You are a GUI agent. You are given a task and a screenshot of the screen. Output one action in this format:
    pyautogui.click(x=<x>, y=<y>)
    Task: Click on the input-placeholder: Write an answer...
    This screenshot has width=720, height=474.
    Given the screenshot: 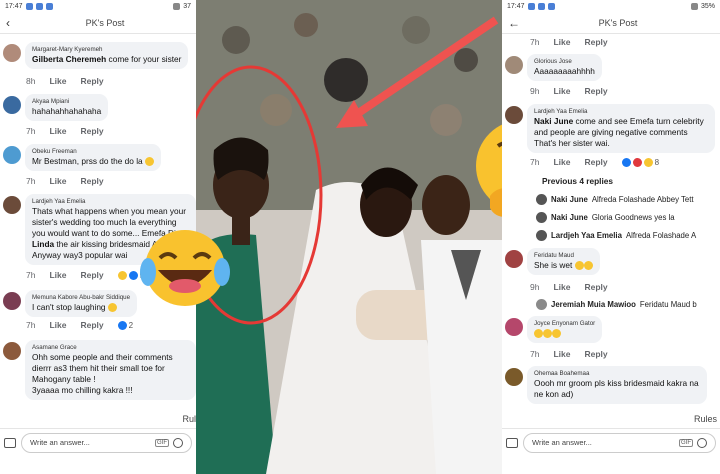 What is the action you would take?
    pyautogui.click(x=562, y=442)
    